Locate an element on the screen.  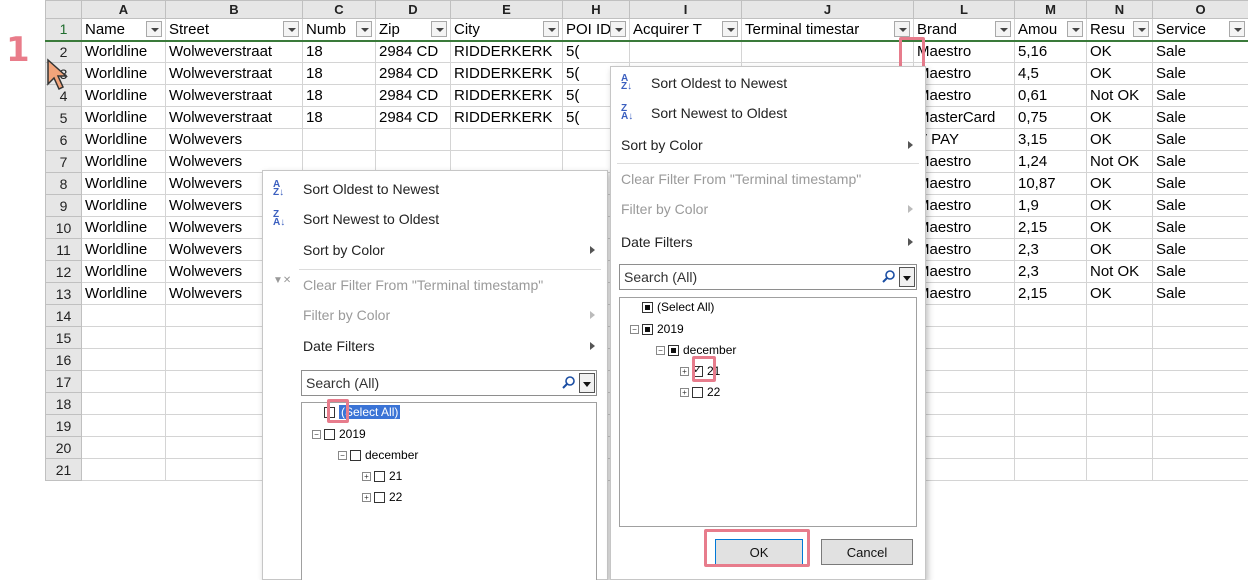
row-header: 15 is located at coordinates (63, 337).